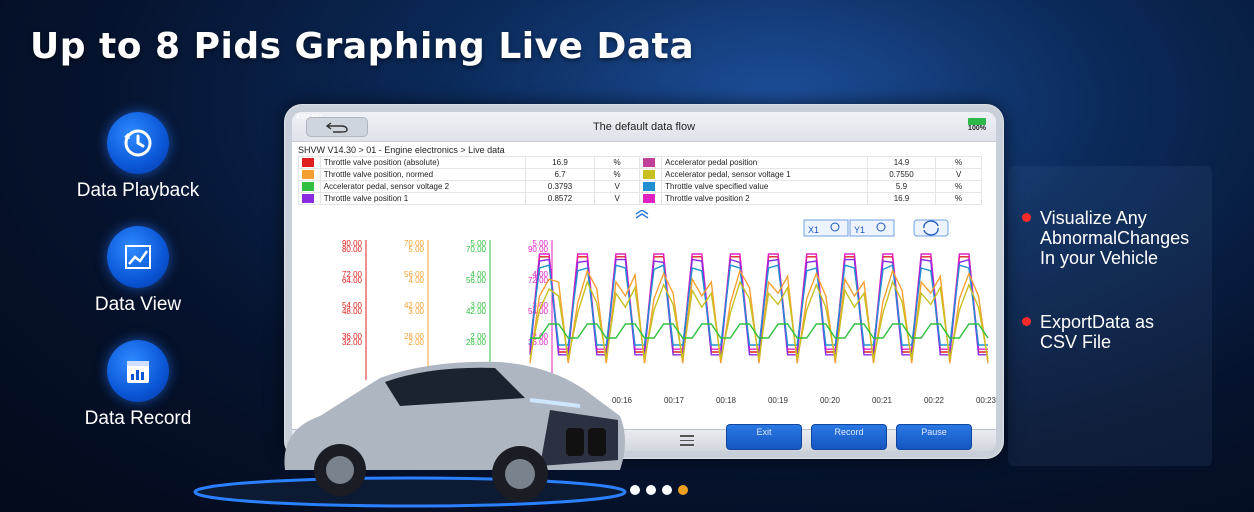 The image size is (1254, 512). Describe the element at coordinates (986, 400) in the screenshot. I see `x-tick-label: 00:23` at that location.